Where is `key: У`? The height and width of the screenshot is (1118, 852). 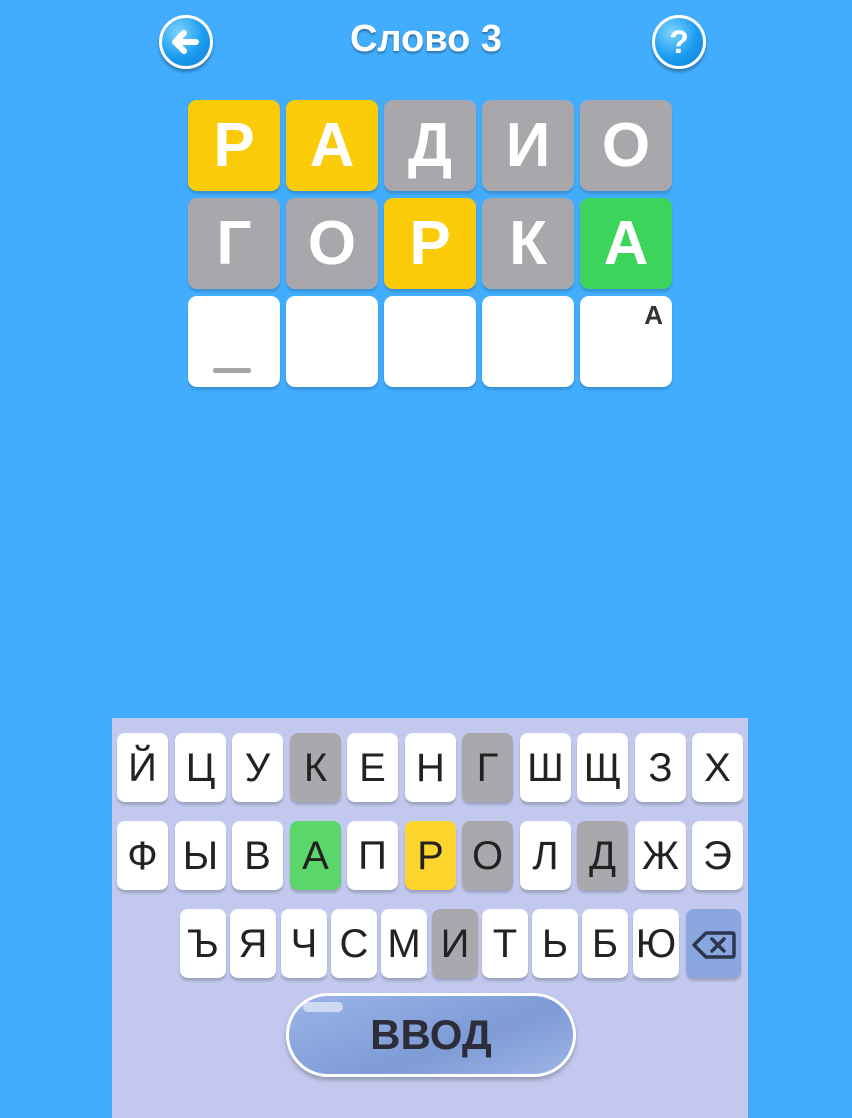
key: У is located at coordinates (257, 767).